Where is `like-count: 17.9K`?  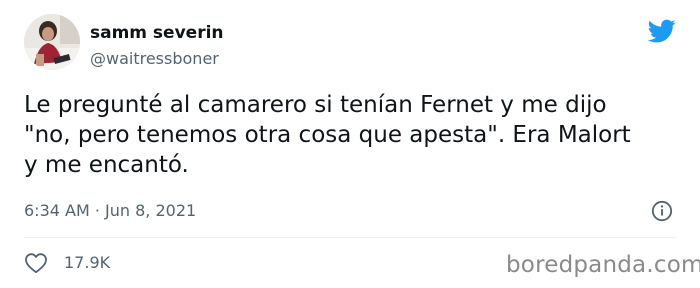
like-count: 17.9K is located at coordinates (87, 262).